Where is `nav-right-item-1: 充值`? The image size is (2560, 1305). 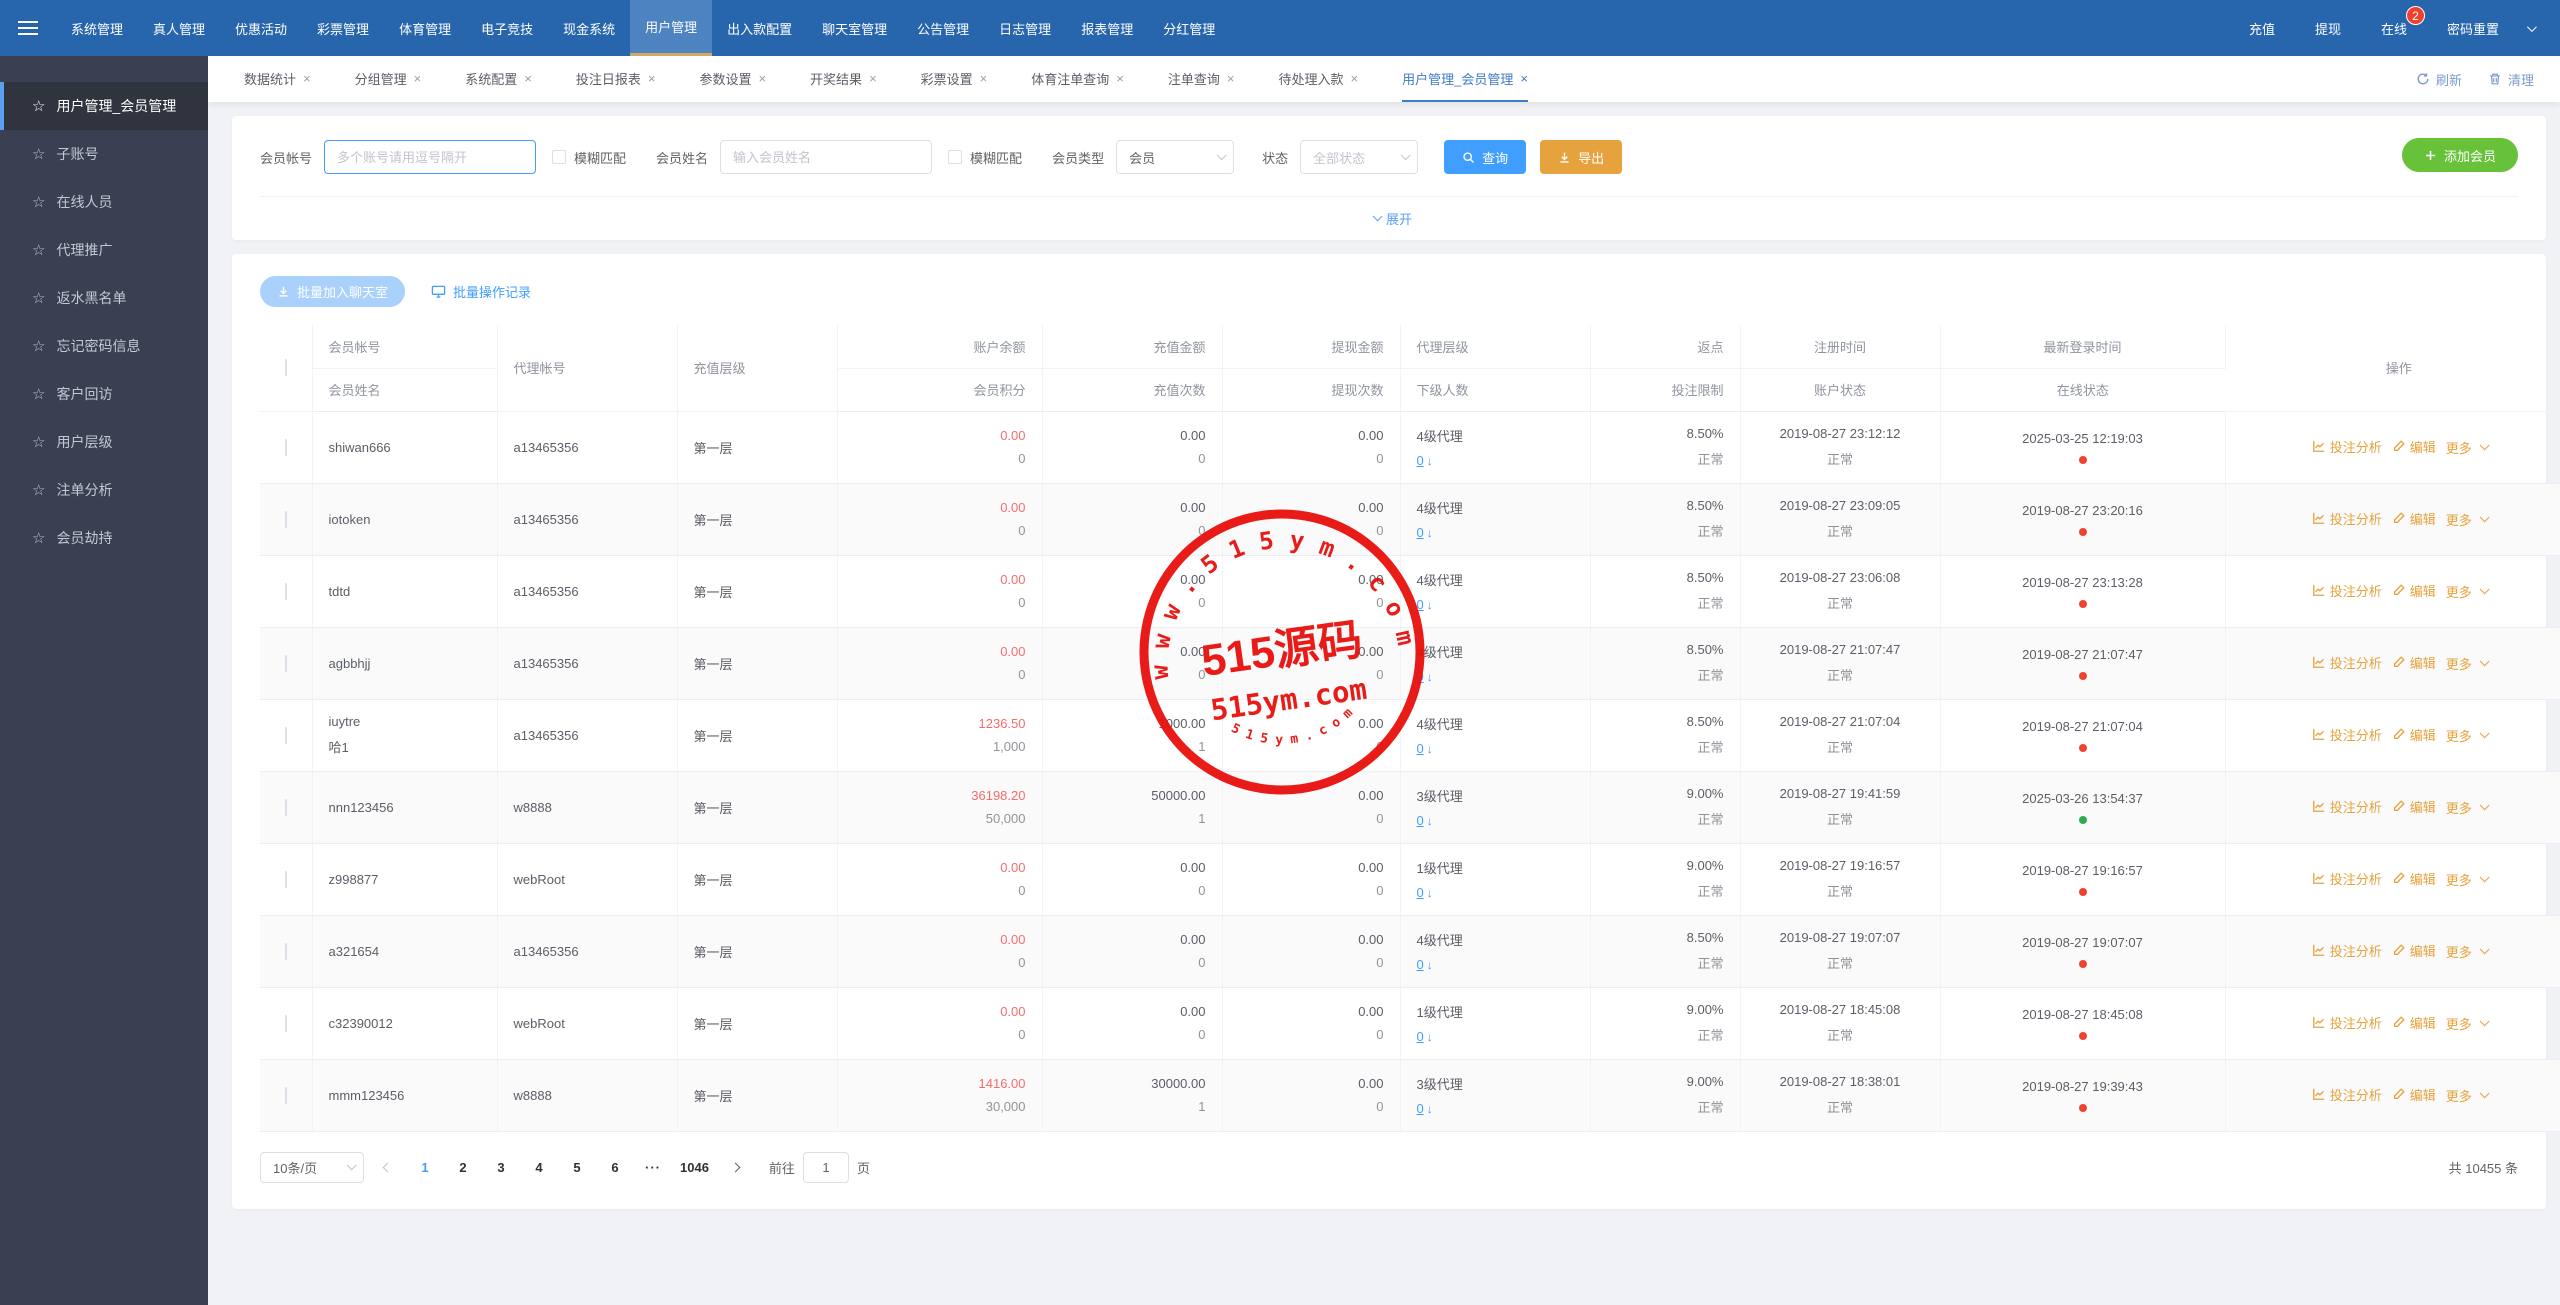
nav-right-item-1: 充值 is located at coordinates (2262, 28).